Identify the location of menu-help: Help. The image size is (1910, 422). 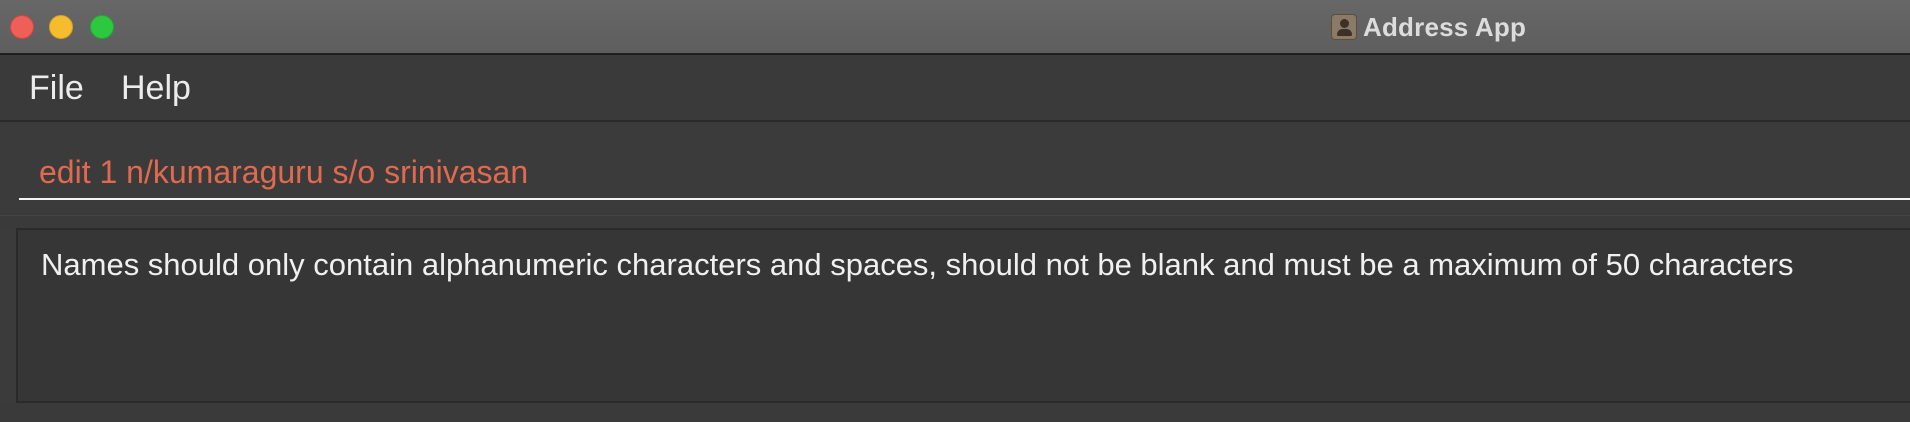
(156, 88).